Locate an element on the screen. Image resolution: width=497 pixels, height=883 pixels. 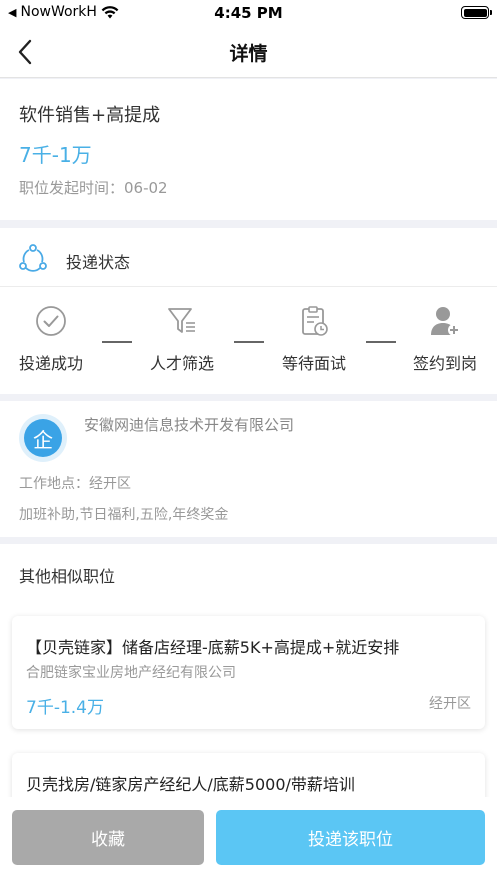
battery-icon is located at coordinates (476, 12).